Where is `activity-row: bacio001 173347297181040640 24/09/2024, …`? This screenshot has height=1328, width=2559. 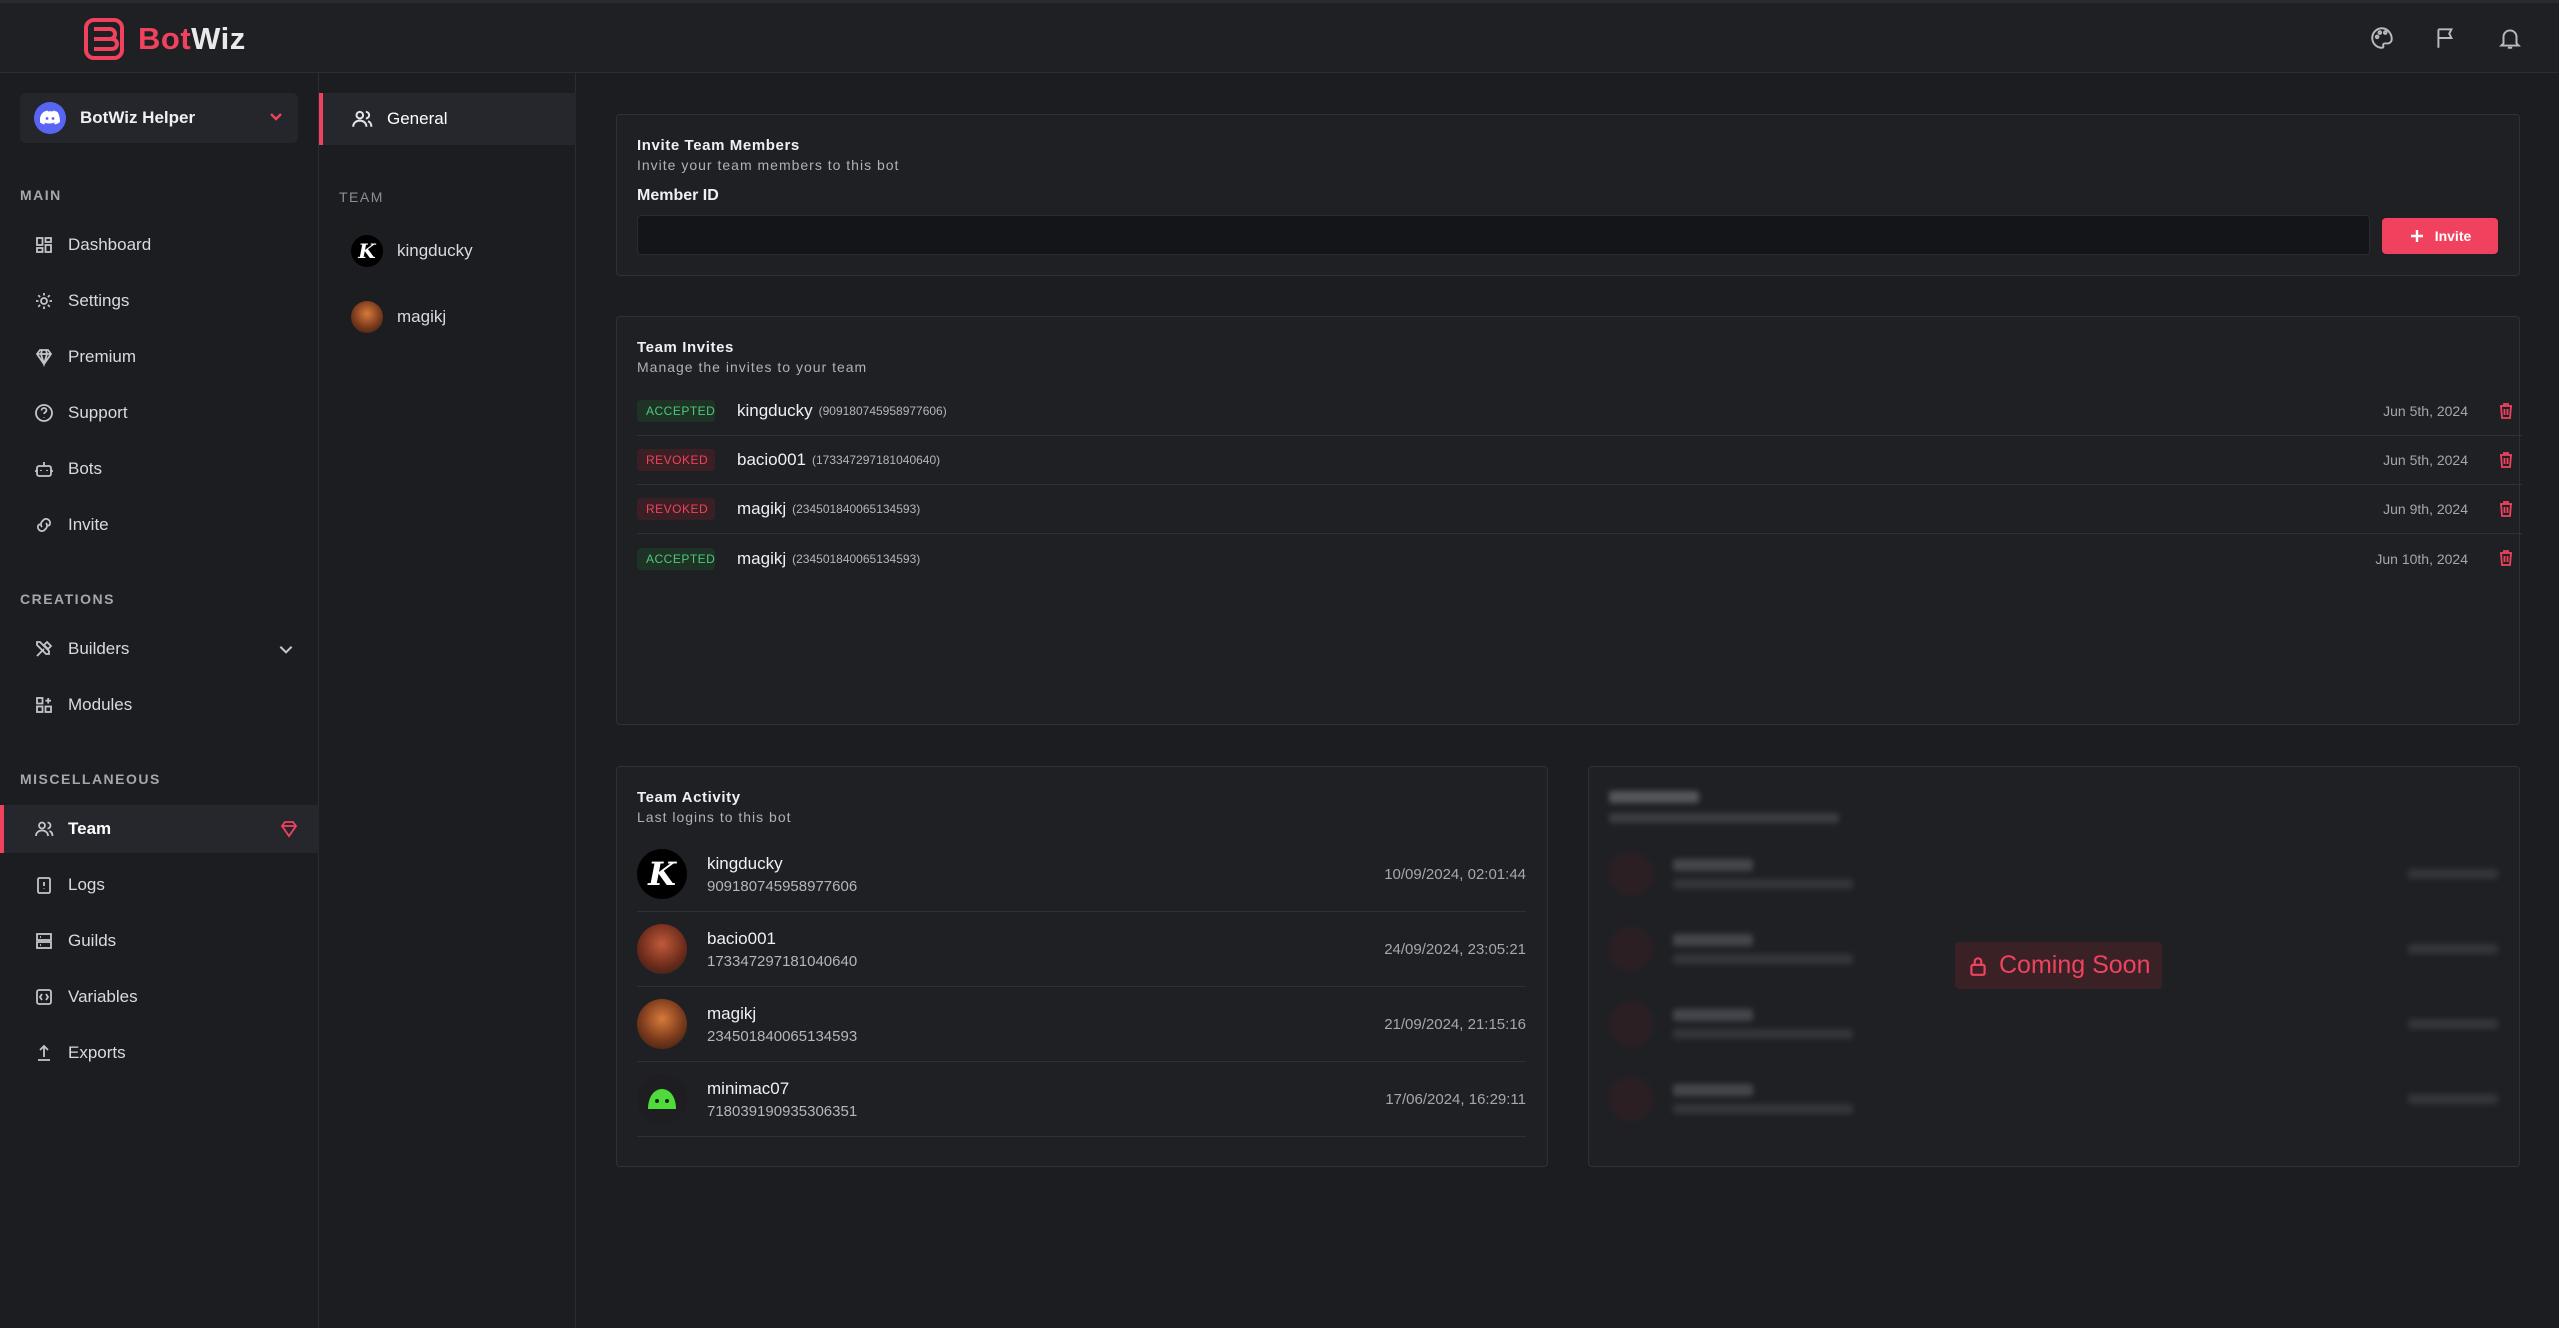 activity-row: bacio001 173347297181040640 24/09/2024, … is located at coordinates (1081, 949).